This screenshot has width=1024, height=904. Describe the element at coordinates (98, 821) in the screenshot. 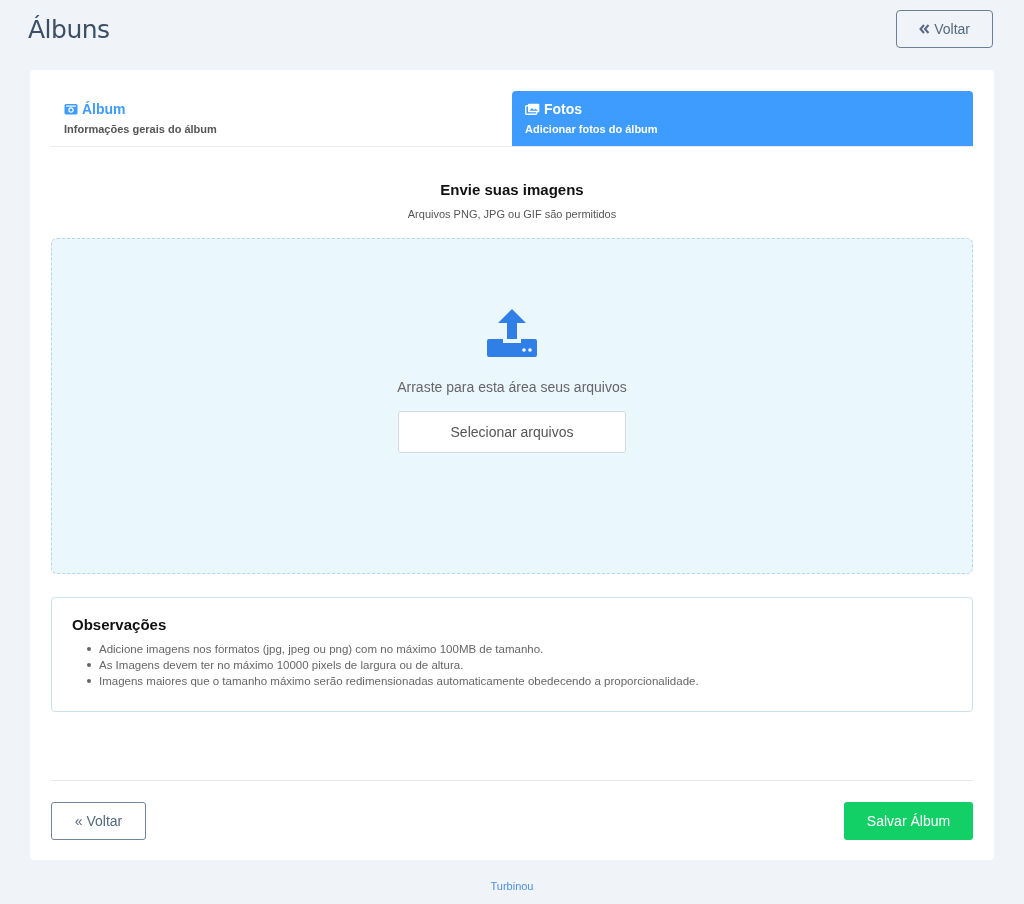

I see `back-button: « Voltar` at that location.